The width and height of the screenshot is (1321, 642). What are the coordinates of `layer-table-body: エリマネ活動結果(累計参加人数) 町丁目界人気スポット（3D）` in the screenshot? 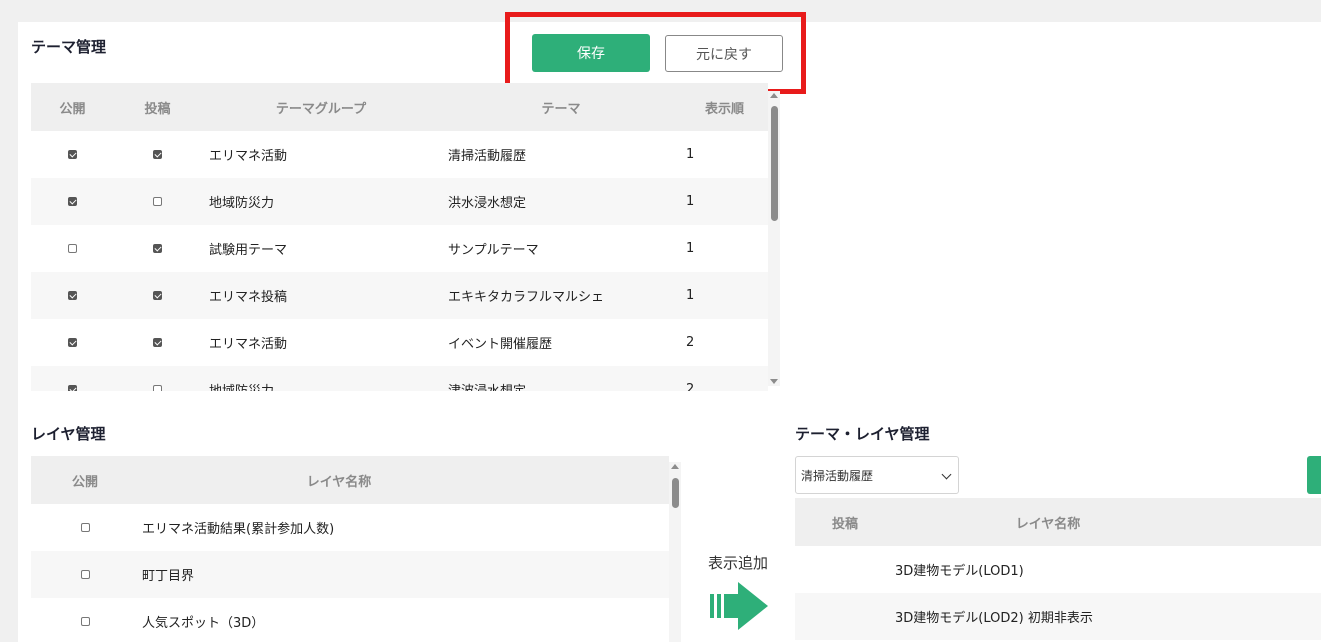 It's located at (350, 573).